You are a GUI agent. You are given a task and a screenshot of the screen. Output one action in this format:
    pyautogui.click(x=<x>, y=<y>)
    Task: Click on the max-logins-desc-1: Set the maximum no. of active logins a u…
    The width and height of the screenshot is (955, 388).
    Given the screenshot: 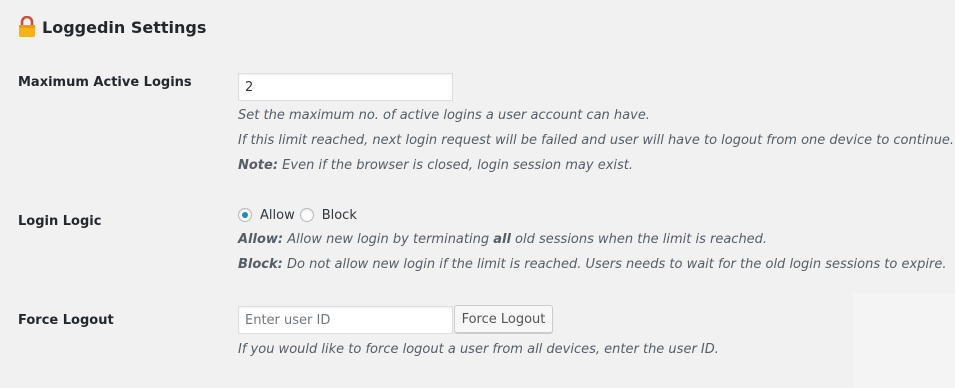 What is the action you would take?
    pyautogui.click(x=444, y=115)
    